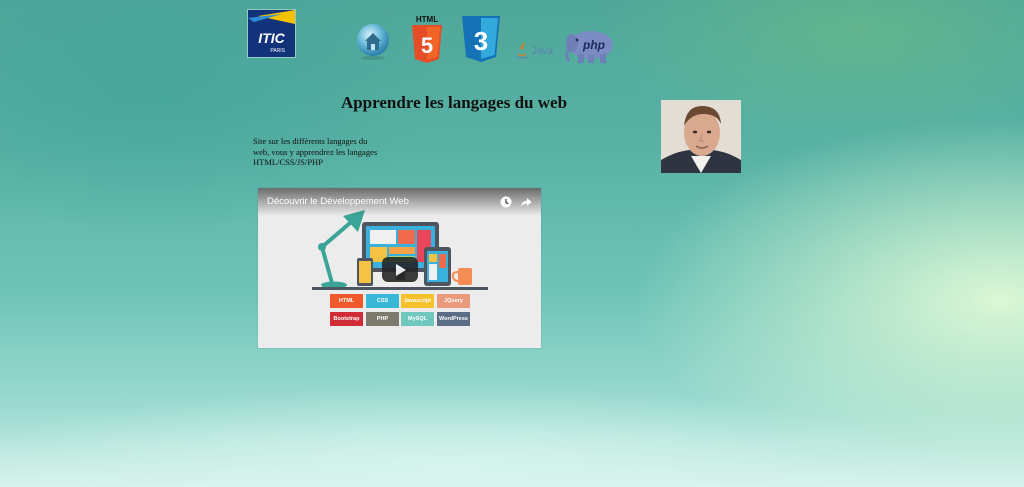  I want to click on video-tag: Bootstrap, so click(346, 319).